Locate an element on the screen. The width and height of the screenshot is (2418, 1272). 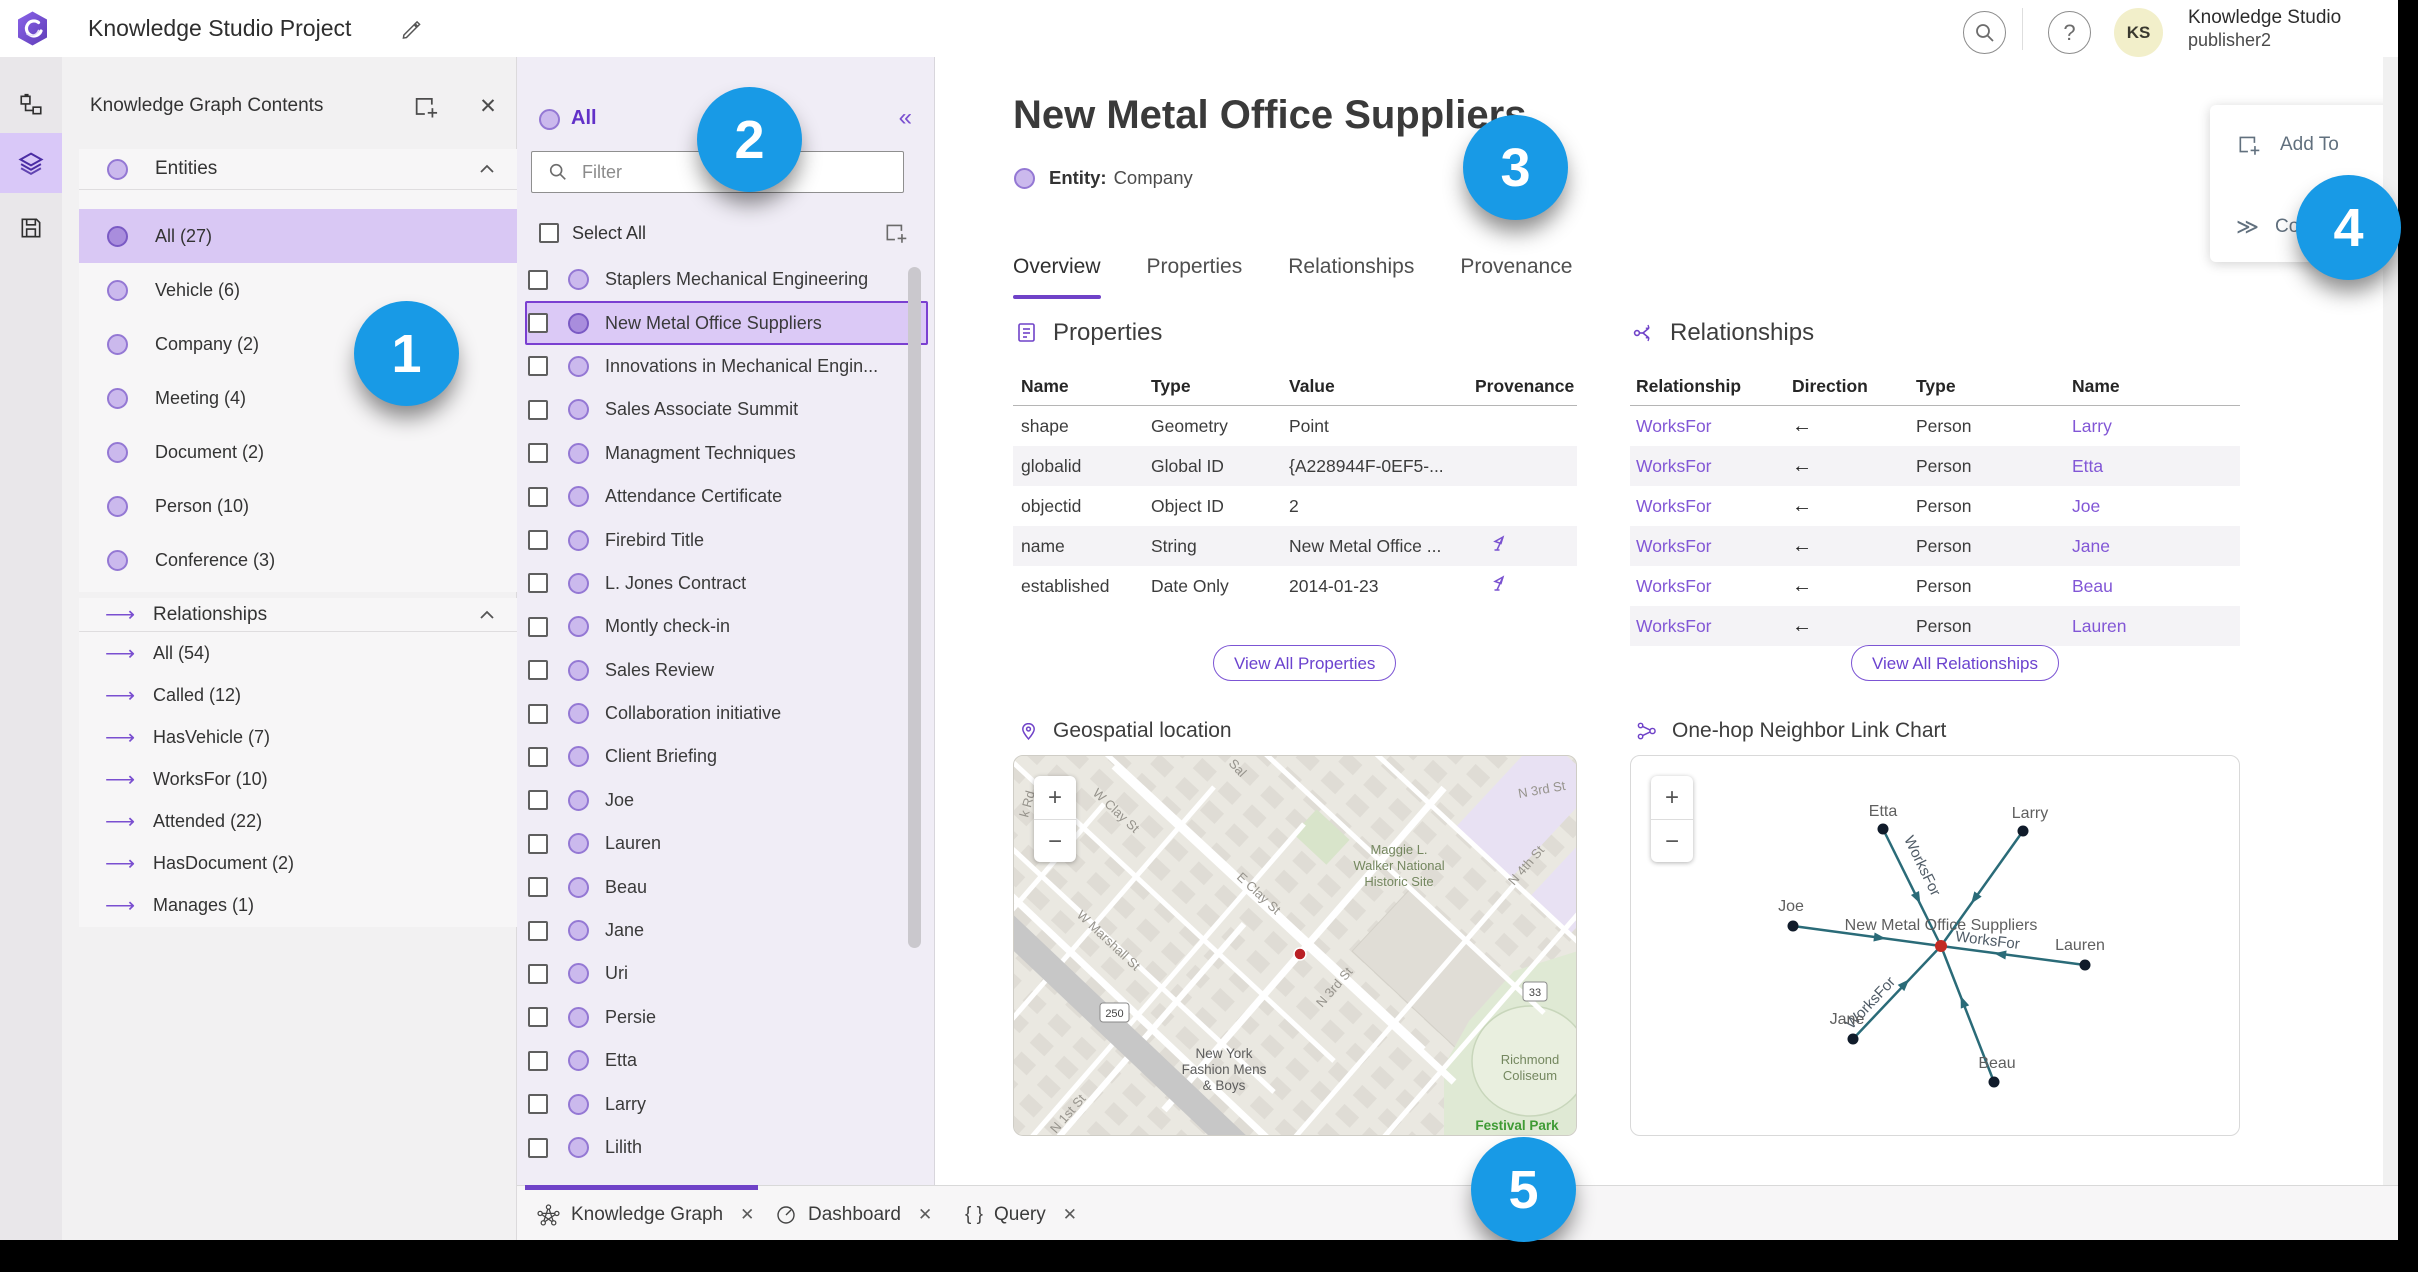
related-entity-link: Larry is located at coordinates (2156, 426).